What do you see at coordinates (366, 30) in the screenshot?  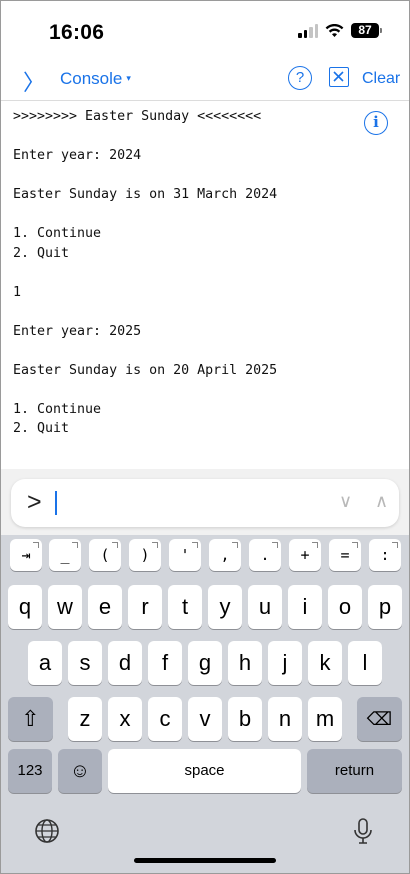 I see `battery-icon: 87` at bounding box center [366, 30].